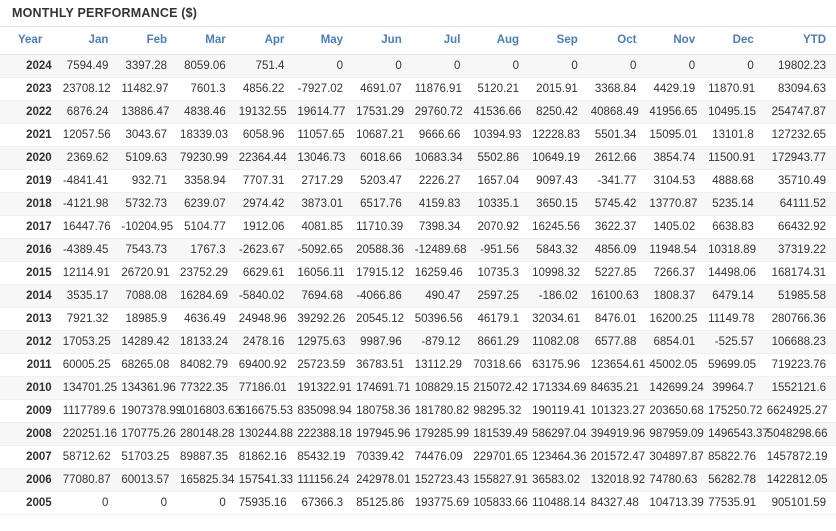  I want to click on cell-oct: 5227.85, so click(617, 273).